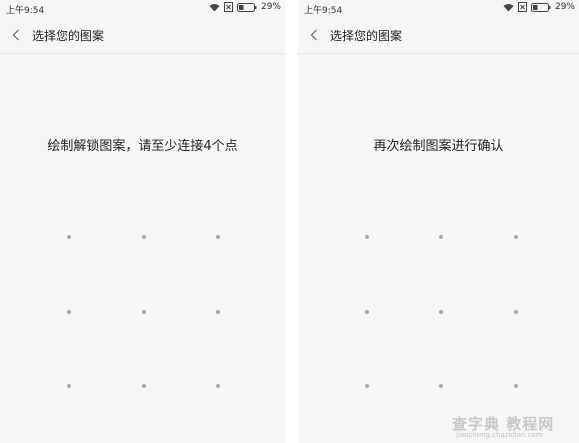 This screenshot has width=579, height=443. What do you see at coordinates (142, 146) in the screenshot?
I see `instruction-text: 绘制解锁图案，请至少连接4个点` at bounding box center [142, 146].